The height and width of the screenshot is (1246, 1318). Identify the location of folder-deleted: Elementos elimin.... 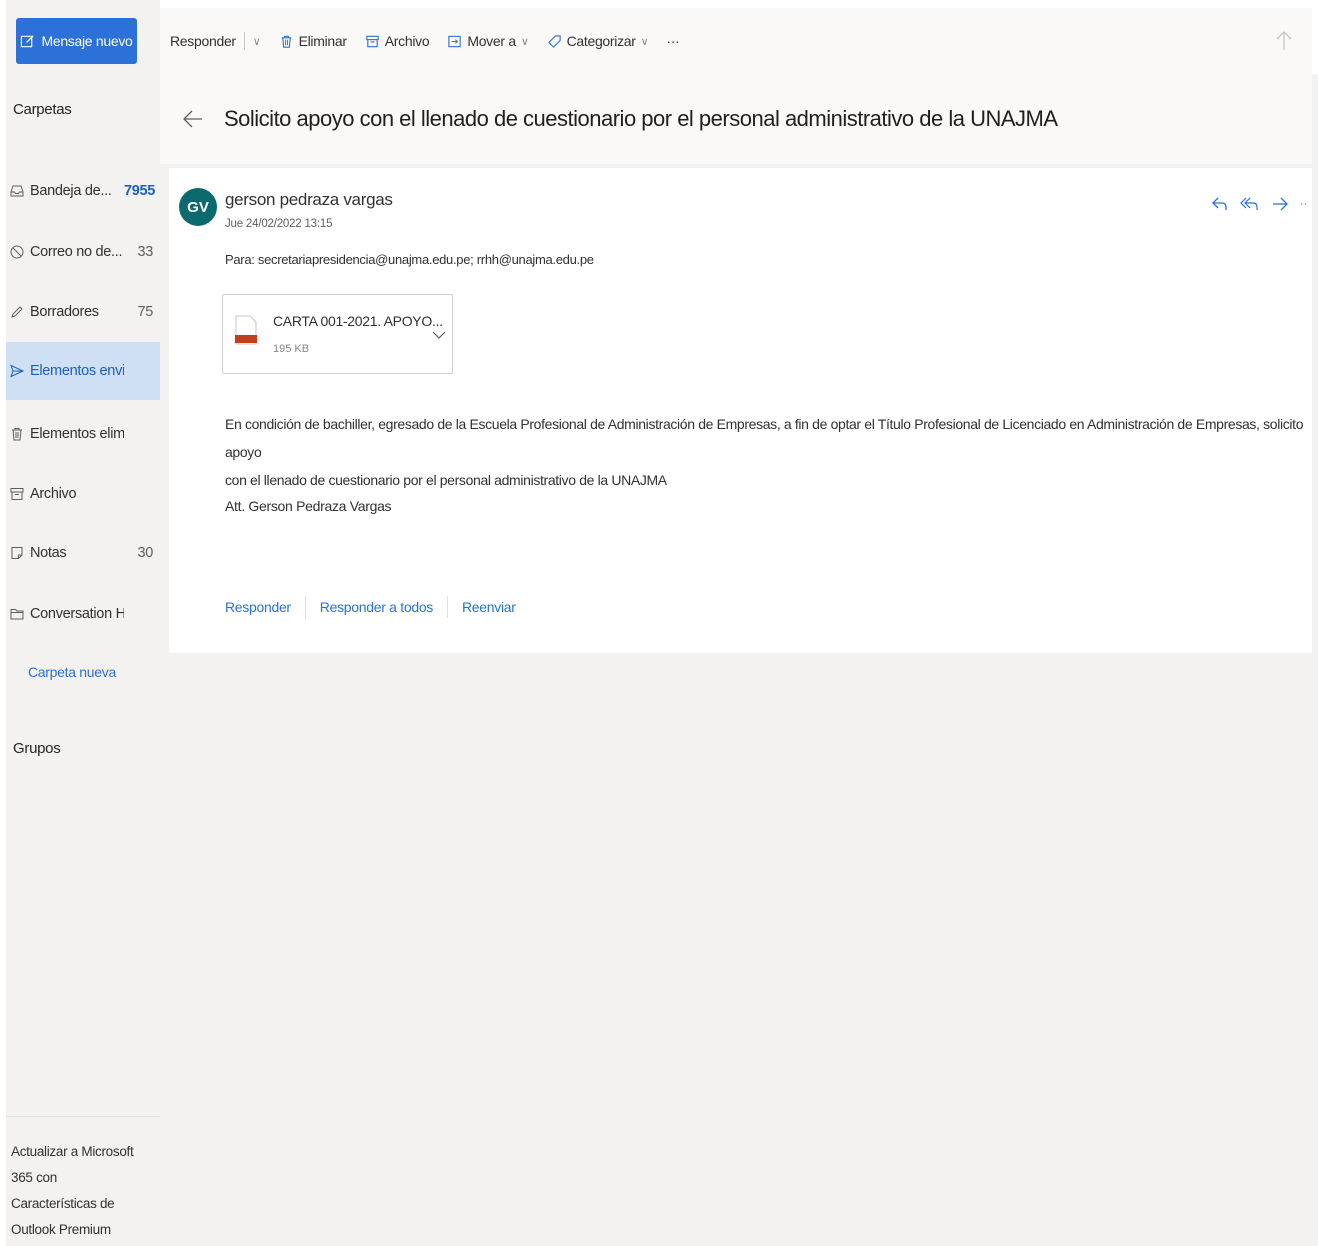
(83, 434).